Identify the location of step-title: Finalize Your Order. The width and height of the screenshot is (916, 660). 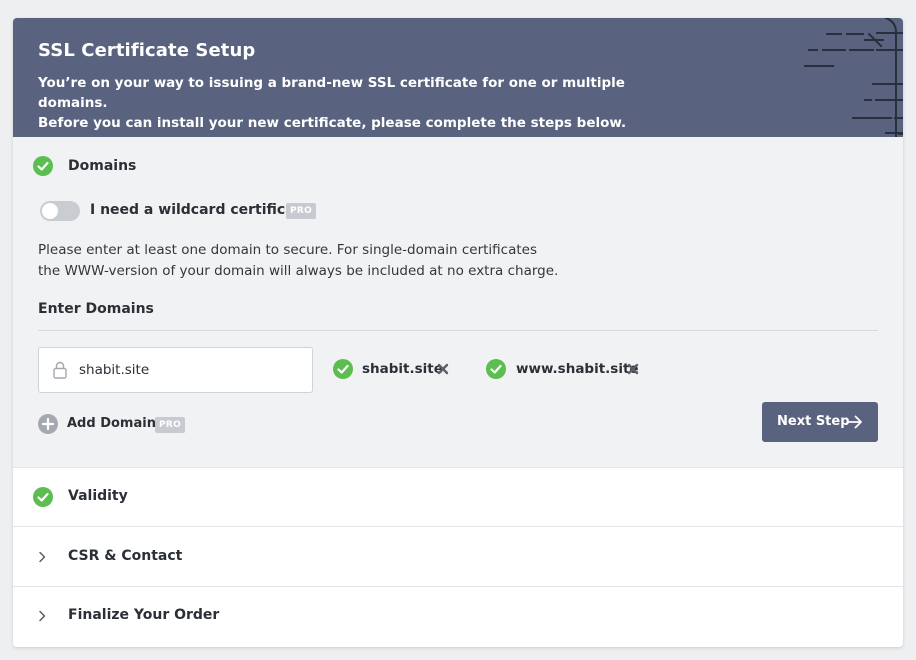
(144, 615).